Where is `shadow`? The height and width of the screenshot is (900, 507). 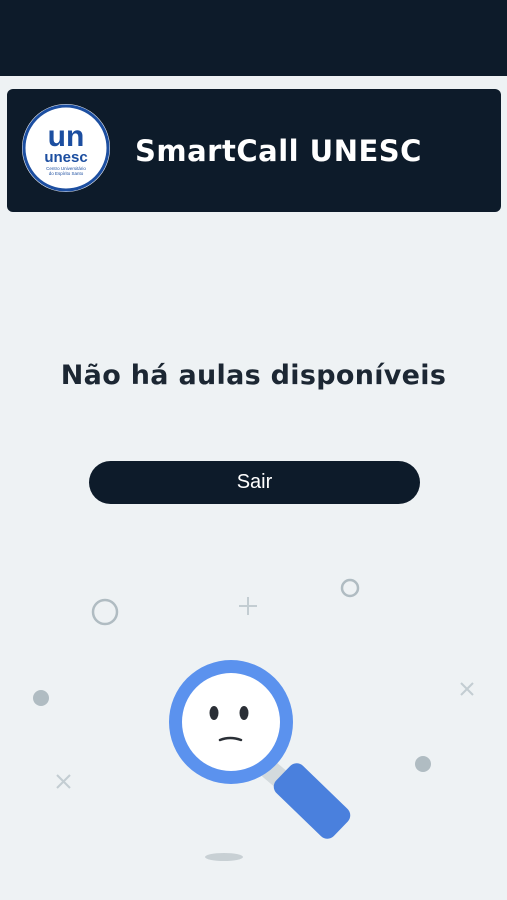
shadow is located at coordinates (224, 857).